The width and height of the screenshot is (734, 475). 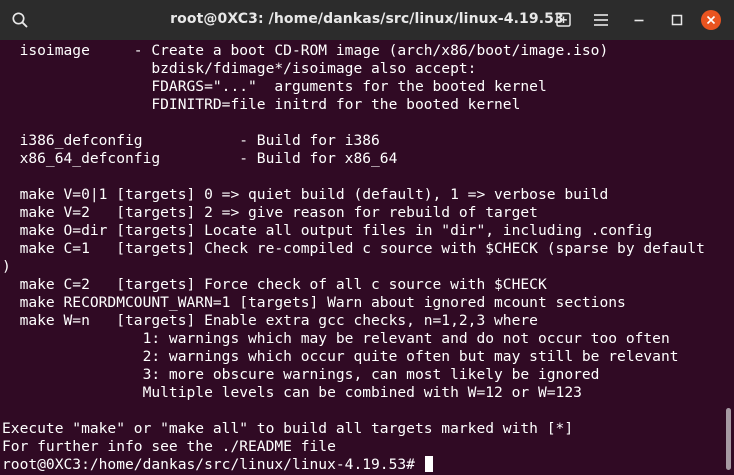 What do you see at coordinates (169, 446) in the screenshot?
I see `terminal-line: For further info see the ./README file` at bounding box center [169, 446].